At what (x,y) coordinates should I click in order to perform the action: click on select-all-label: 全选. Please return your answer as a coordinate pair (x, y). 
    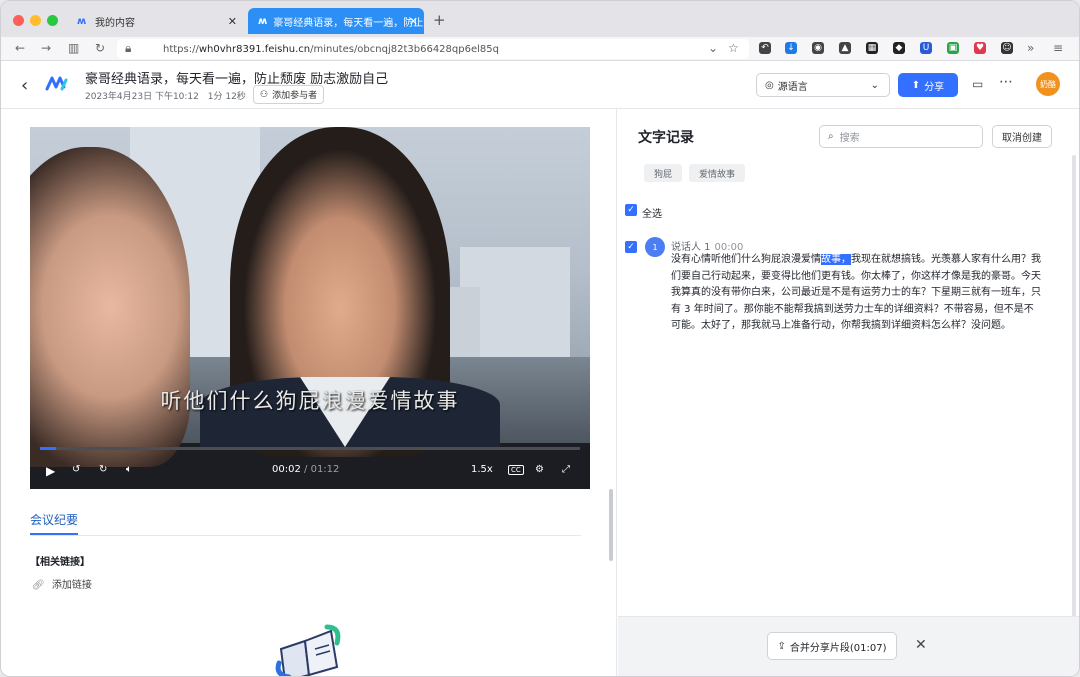
    Looking at the image, I should click on (652, 214).